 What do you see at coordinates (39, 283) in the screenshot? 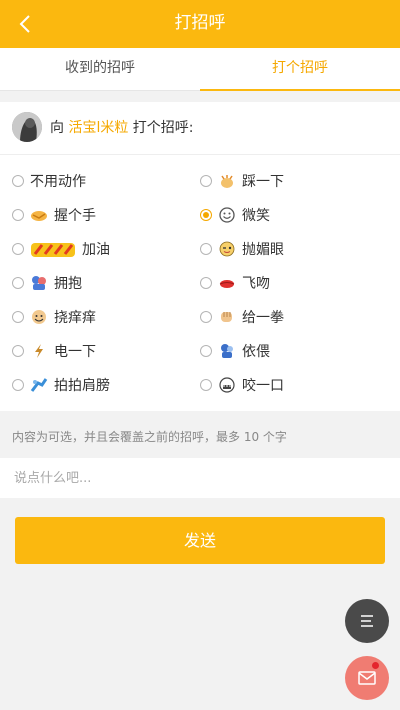
I see `hug-icon` at bounding box center [39, 283].